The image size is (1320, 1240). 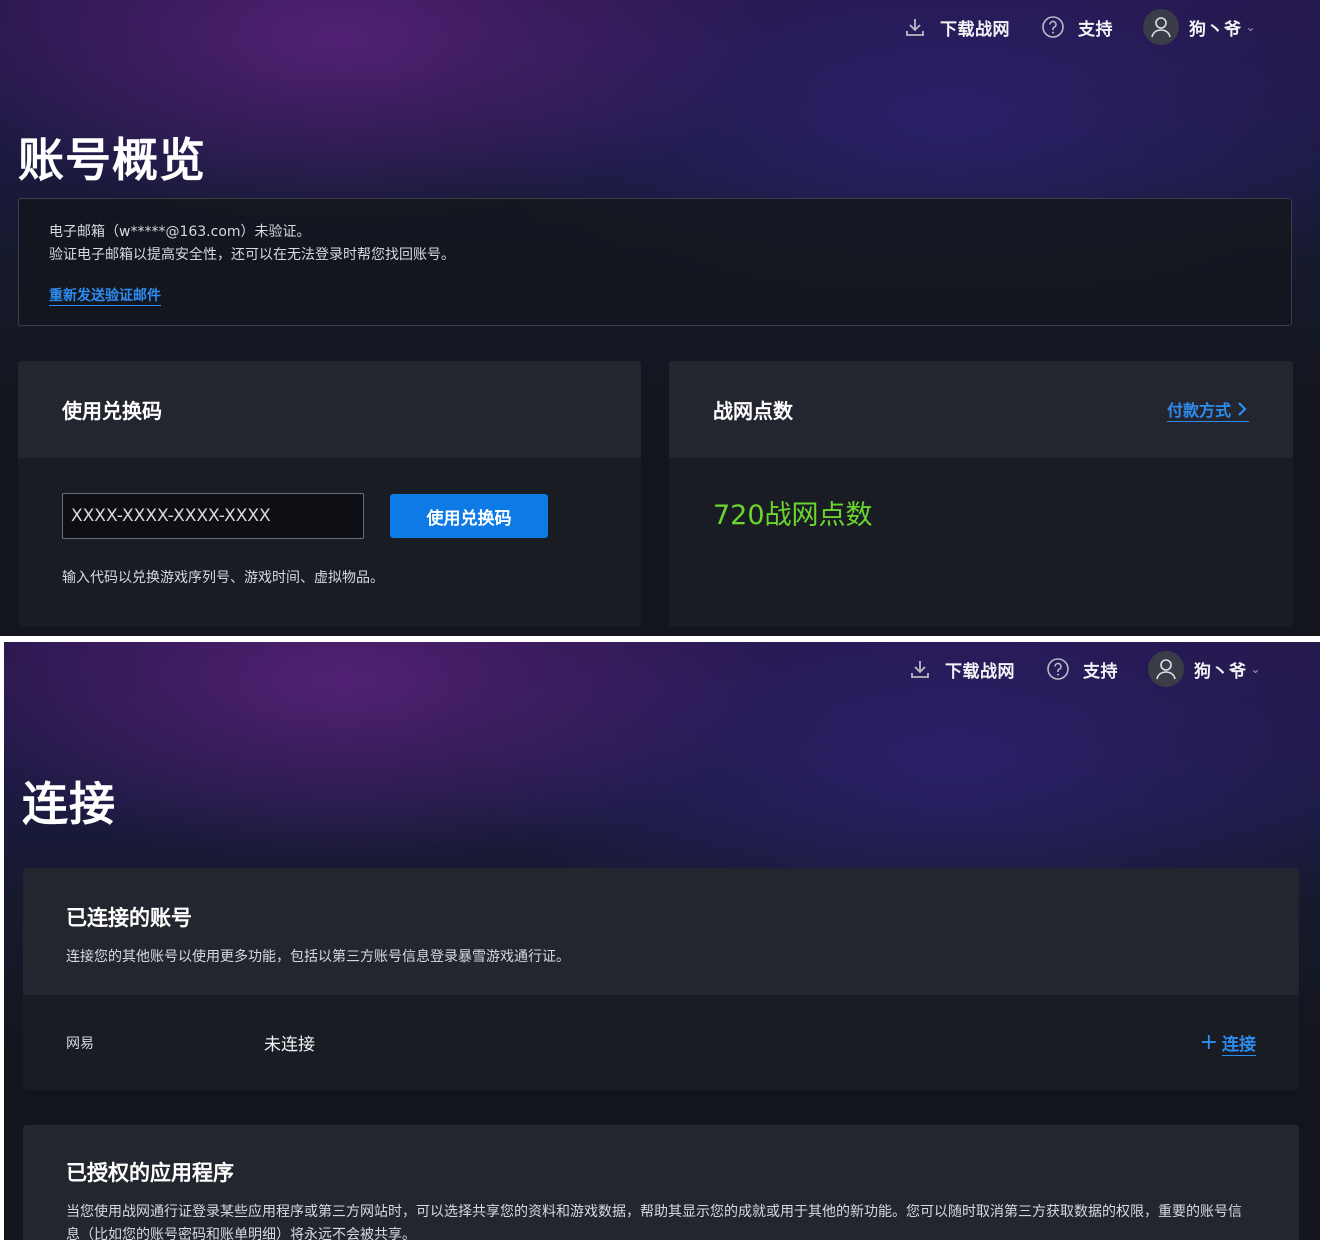 I want to click on chevron-right-icon, so click(x=1242, y=409).